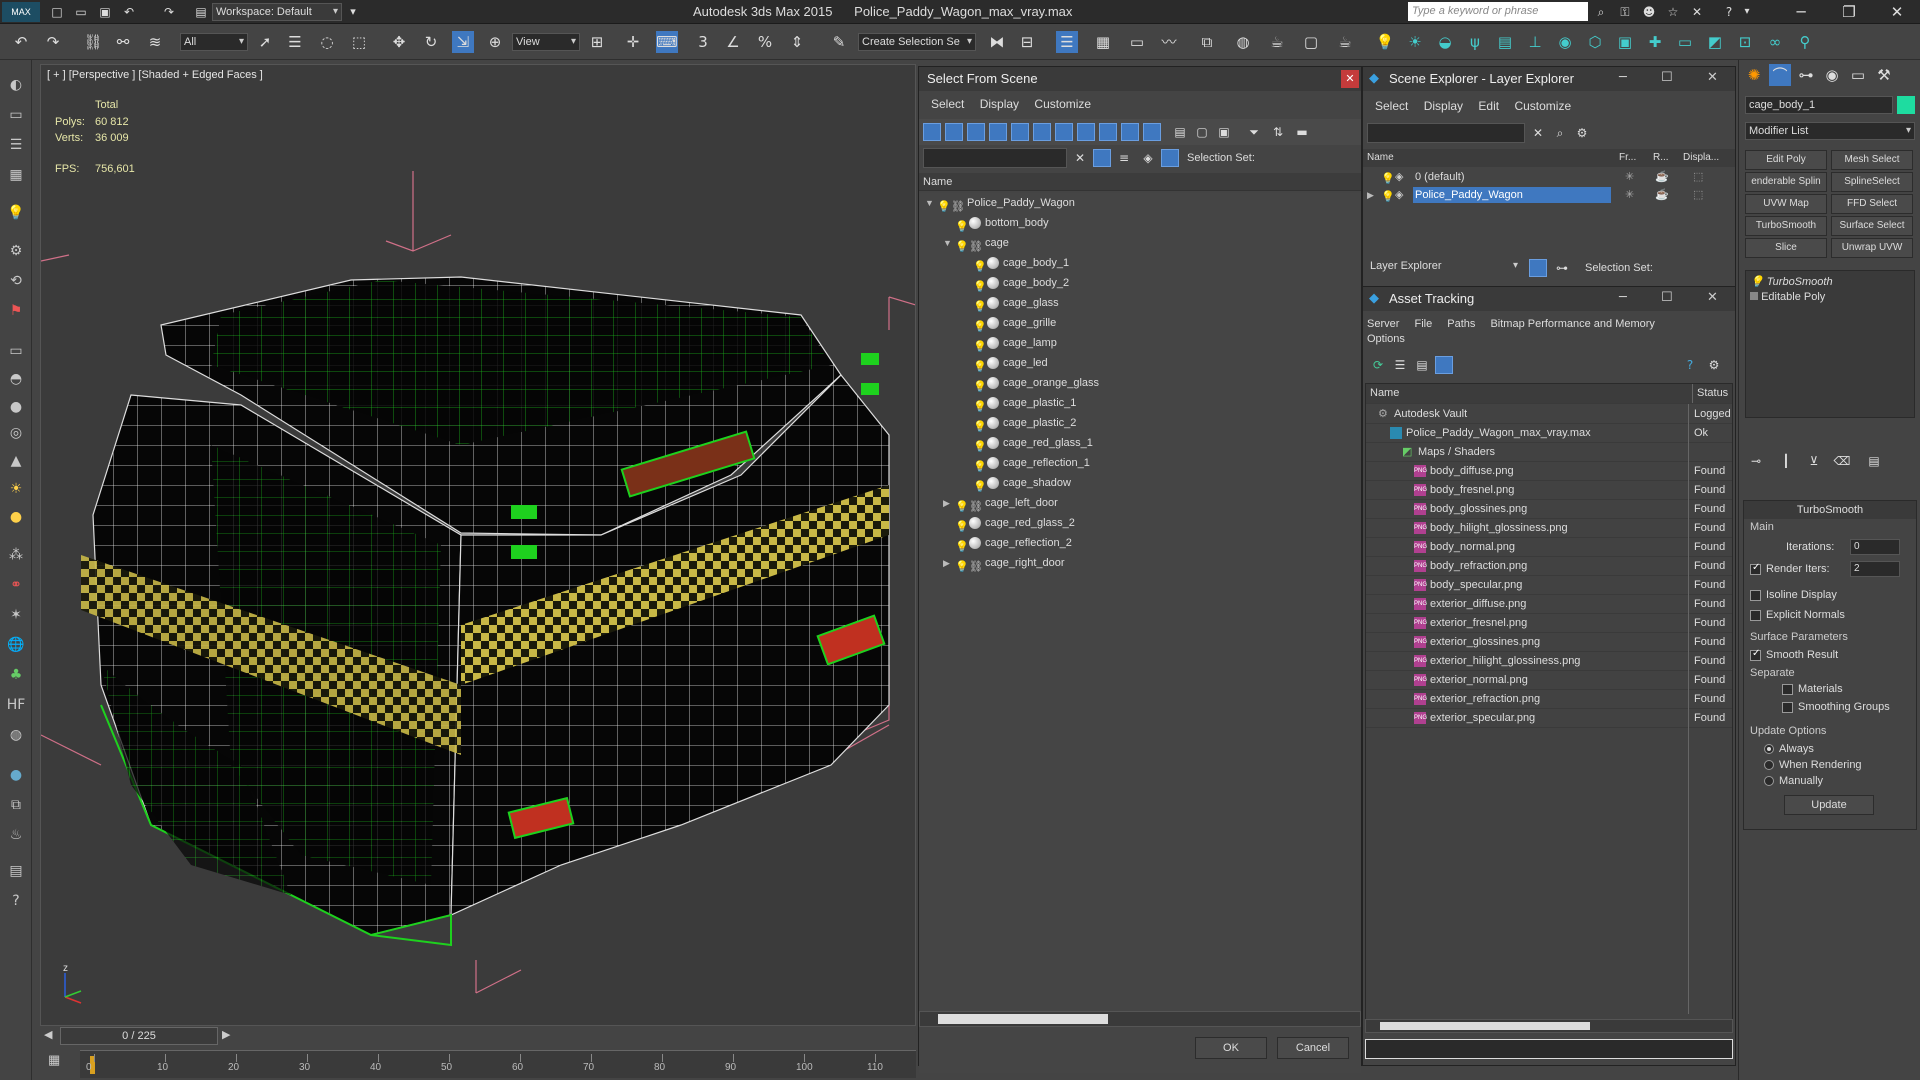 Image resolution: width=1920 pixels, height=1080 pixels. I want to click on sort-icon: ⇅, so click(1278, 132).